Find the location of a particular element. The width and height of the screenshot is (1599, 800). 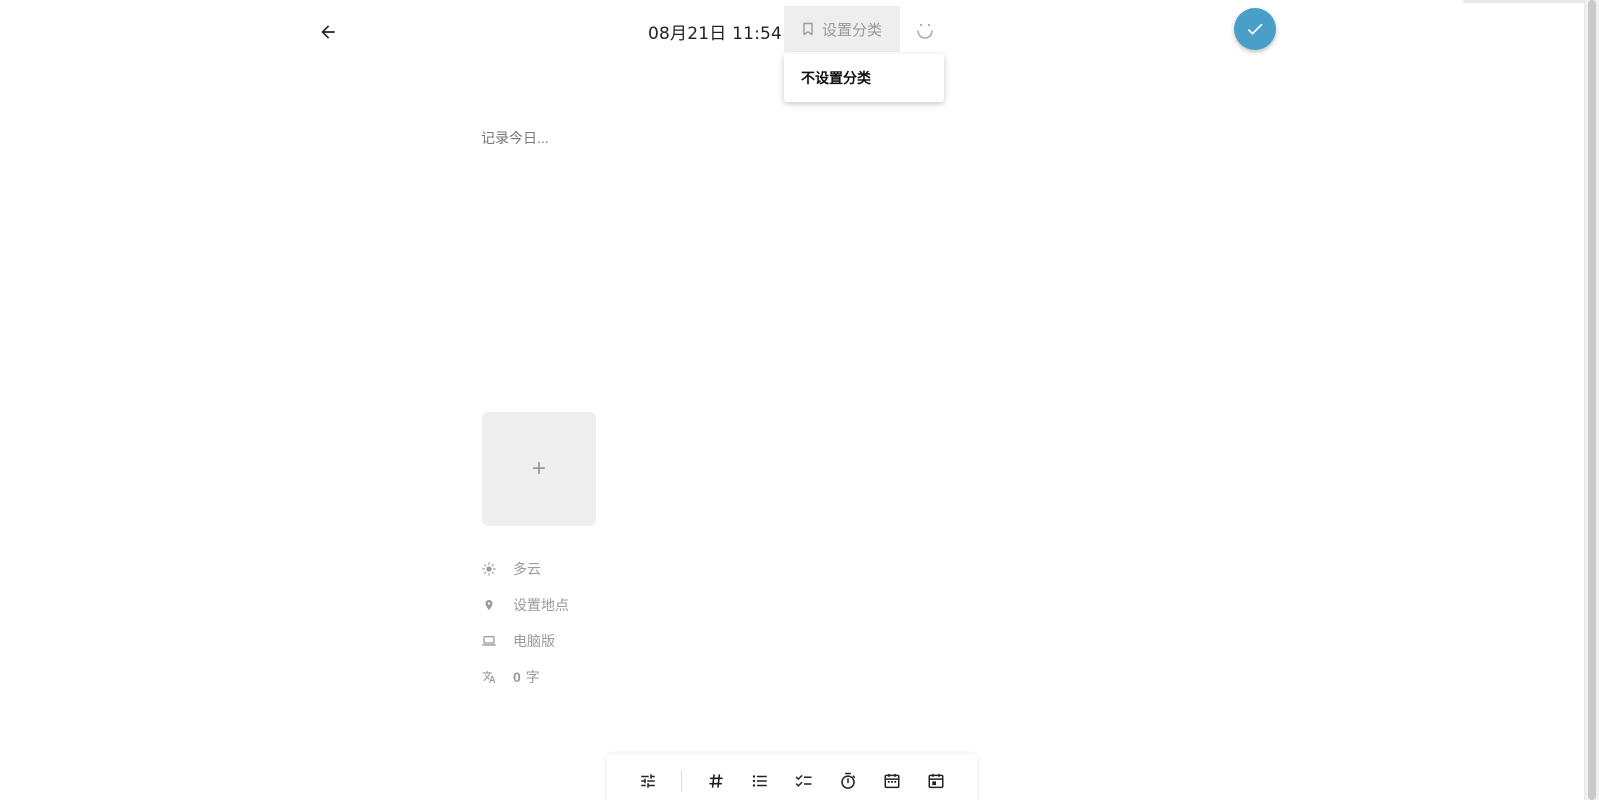

calendar-icon is located at coordinates (892, 781).